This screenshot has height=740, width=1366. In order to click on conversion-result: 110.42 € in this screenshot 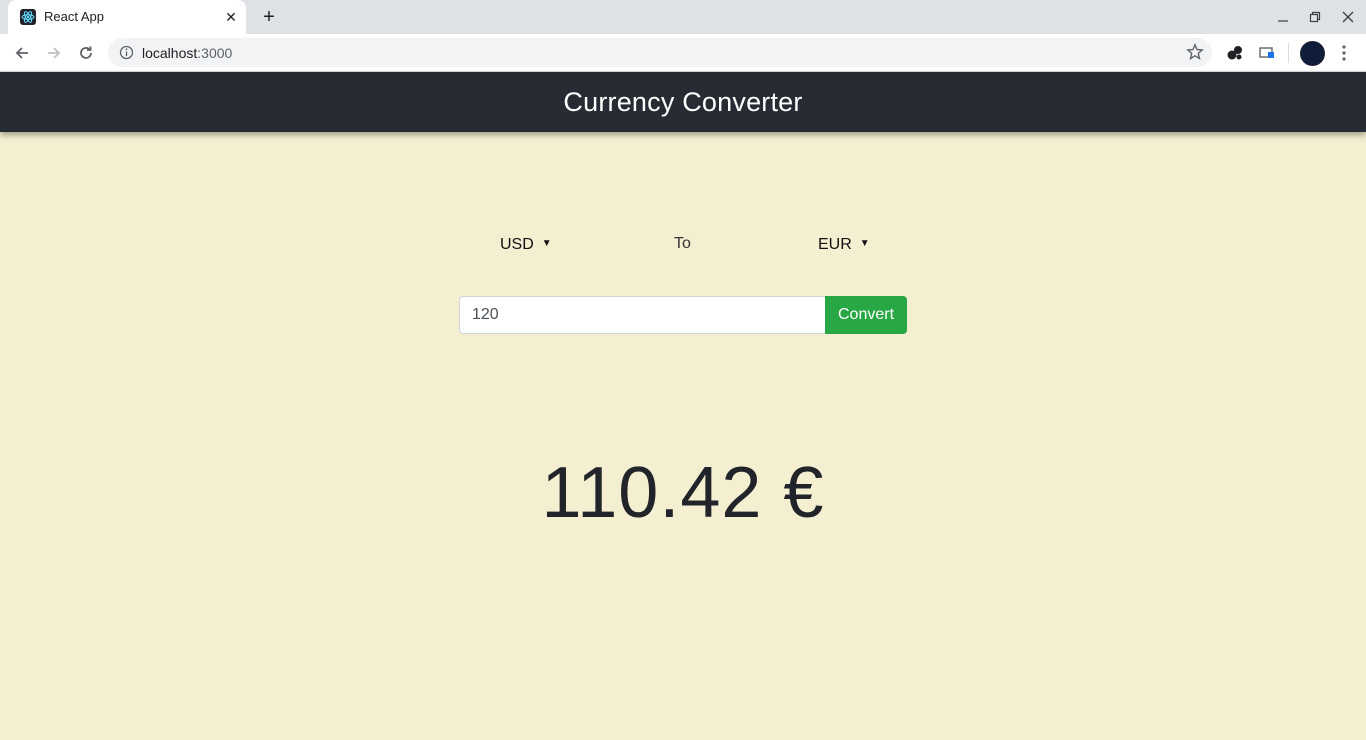, I will do `click(683, 493)`.